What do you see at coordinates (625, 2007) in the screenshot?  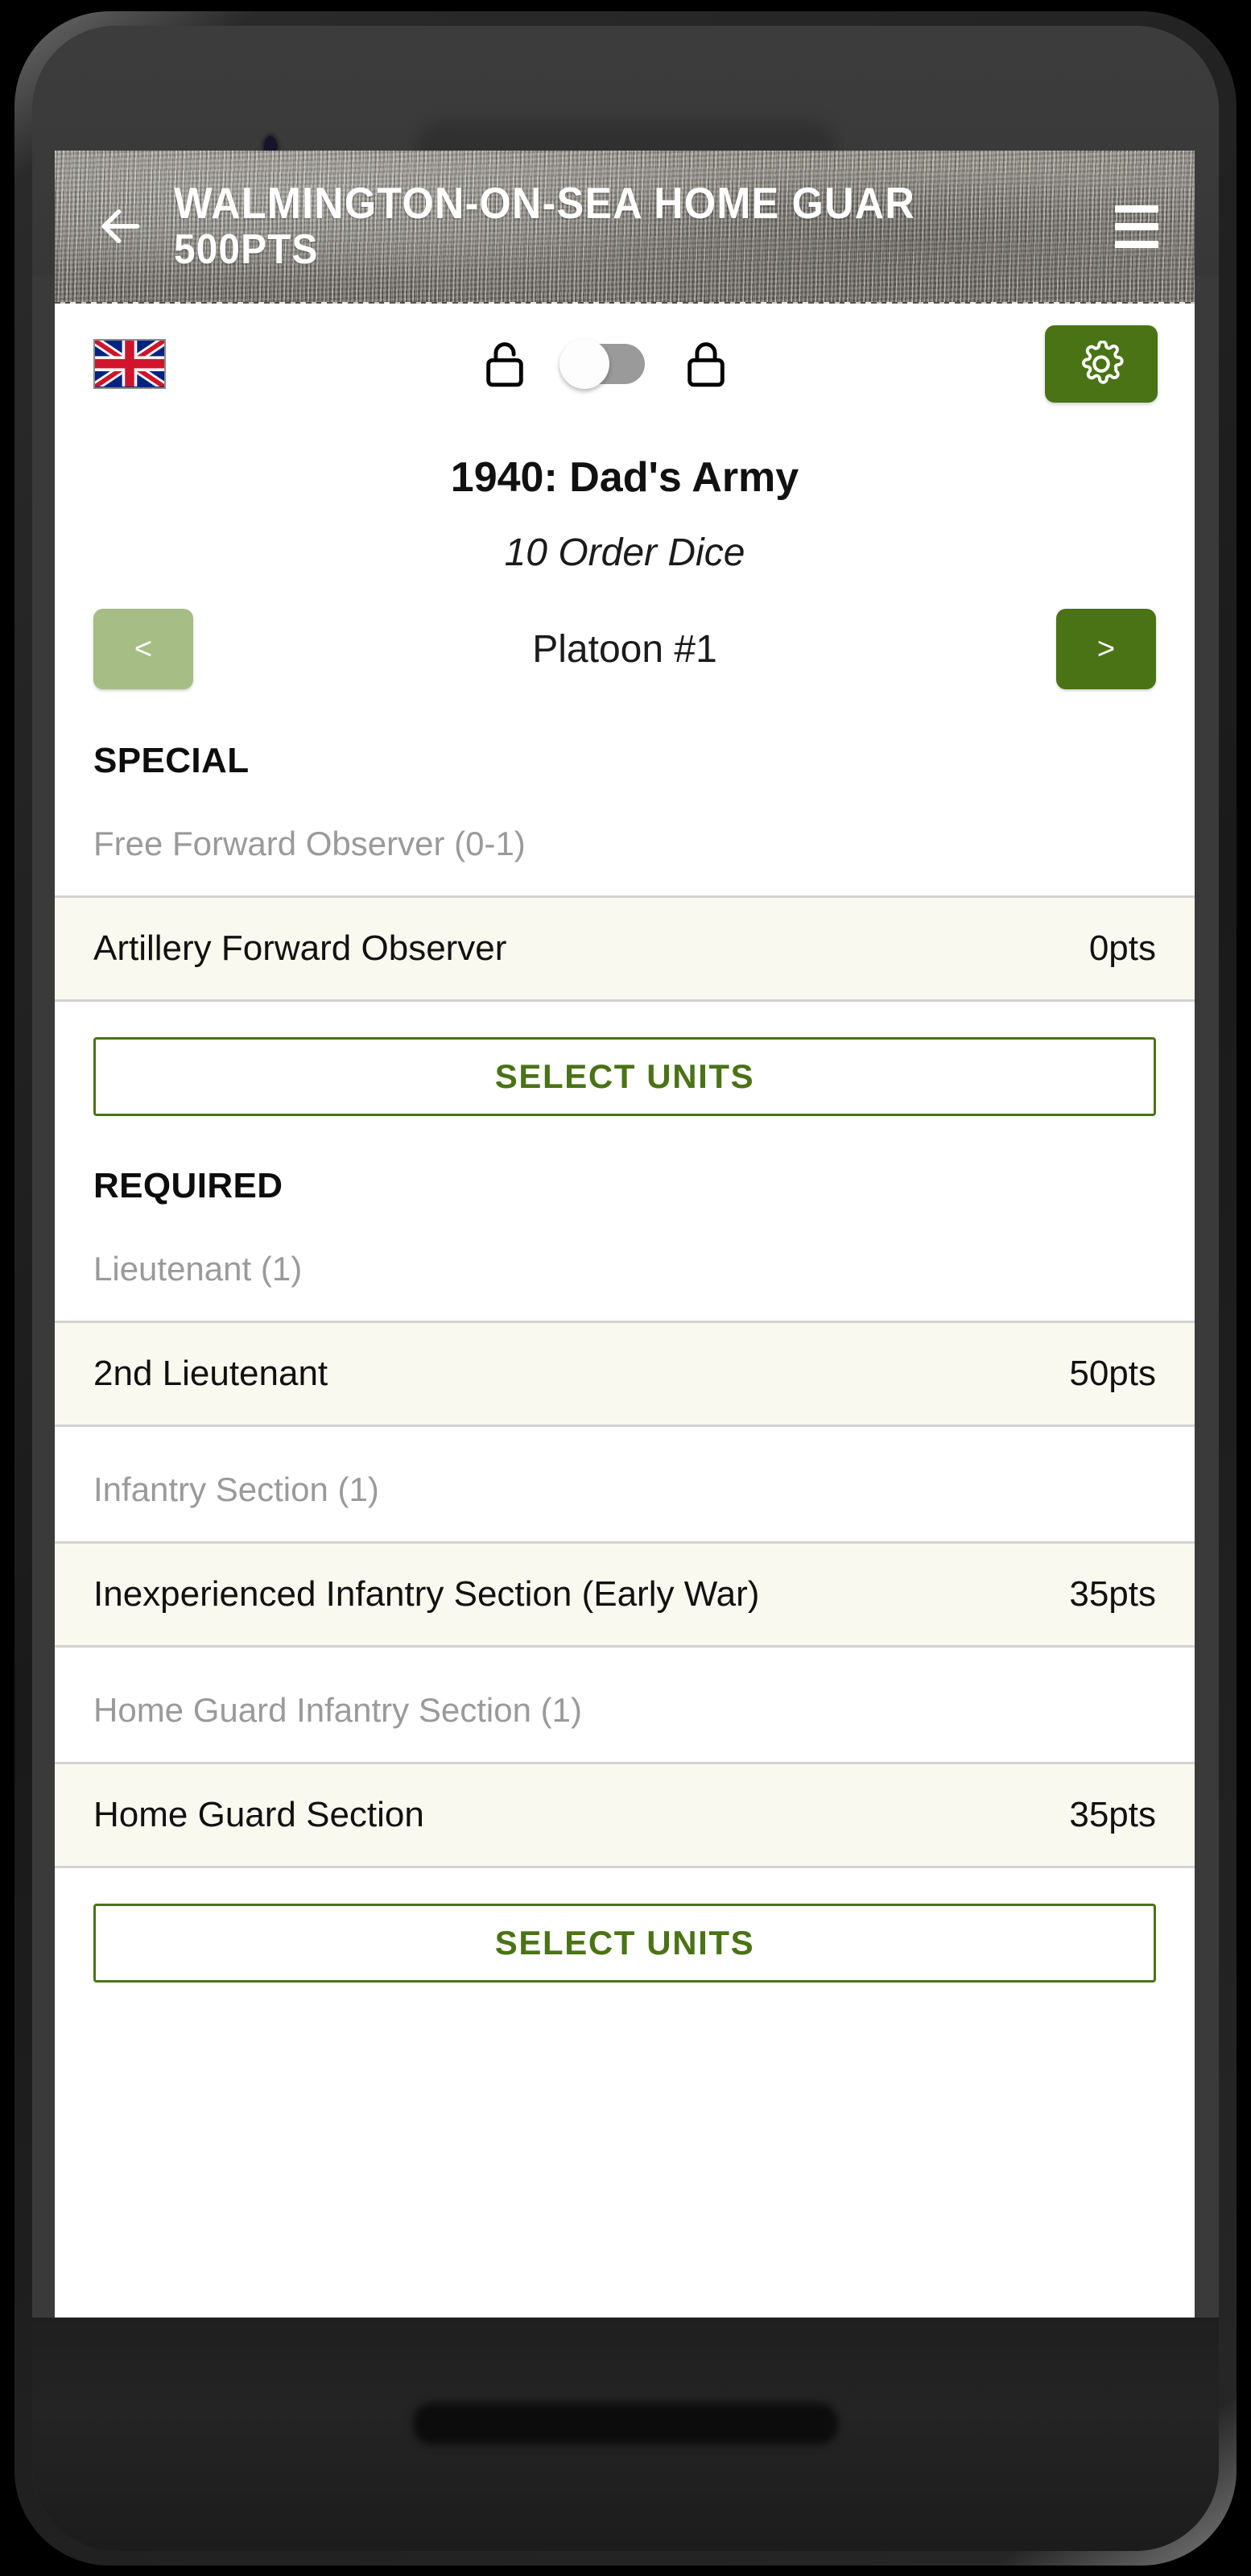 I see `content-bottom-spacer` at bounding box center [625, 2007].